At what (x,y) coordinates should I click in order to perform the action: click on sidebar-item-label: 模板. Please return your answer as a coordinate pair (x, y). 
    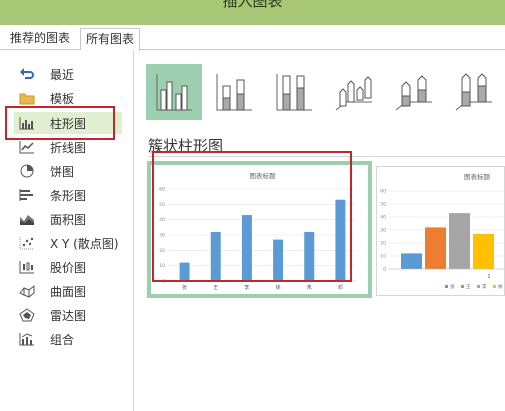
    Looking at the image, I should click on (62, 98).